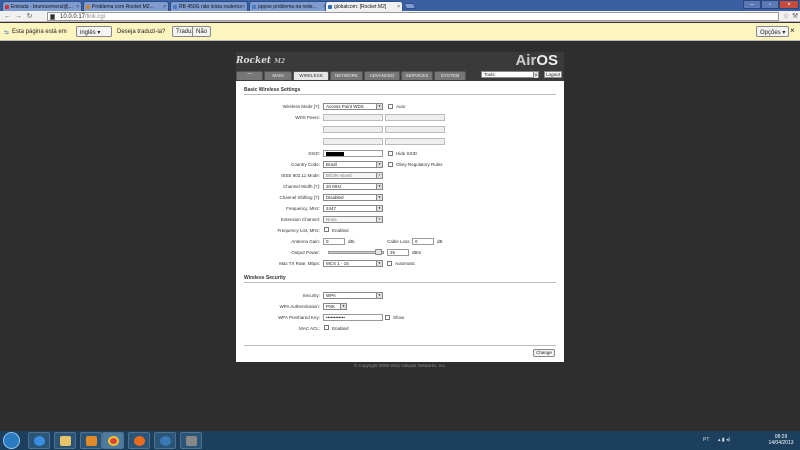 Image resolution: width=800 pixels, height=450 pixels. Describe the element at coordinates (209, 6) in the screenshot. I see `browser-tab-rb450g: RB 450G não inicia routeros ×` at that location.